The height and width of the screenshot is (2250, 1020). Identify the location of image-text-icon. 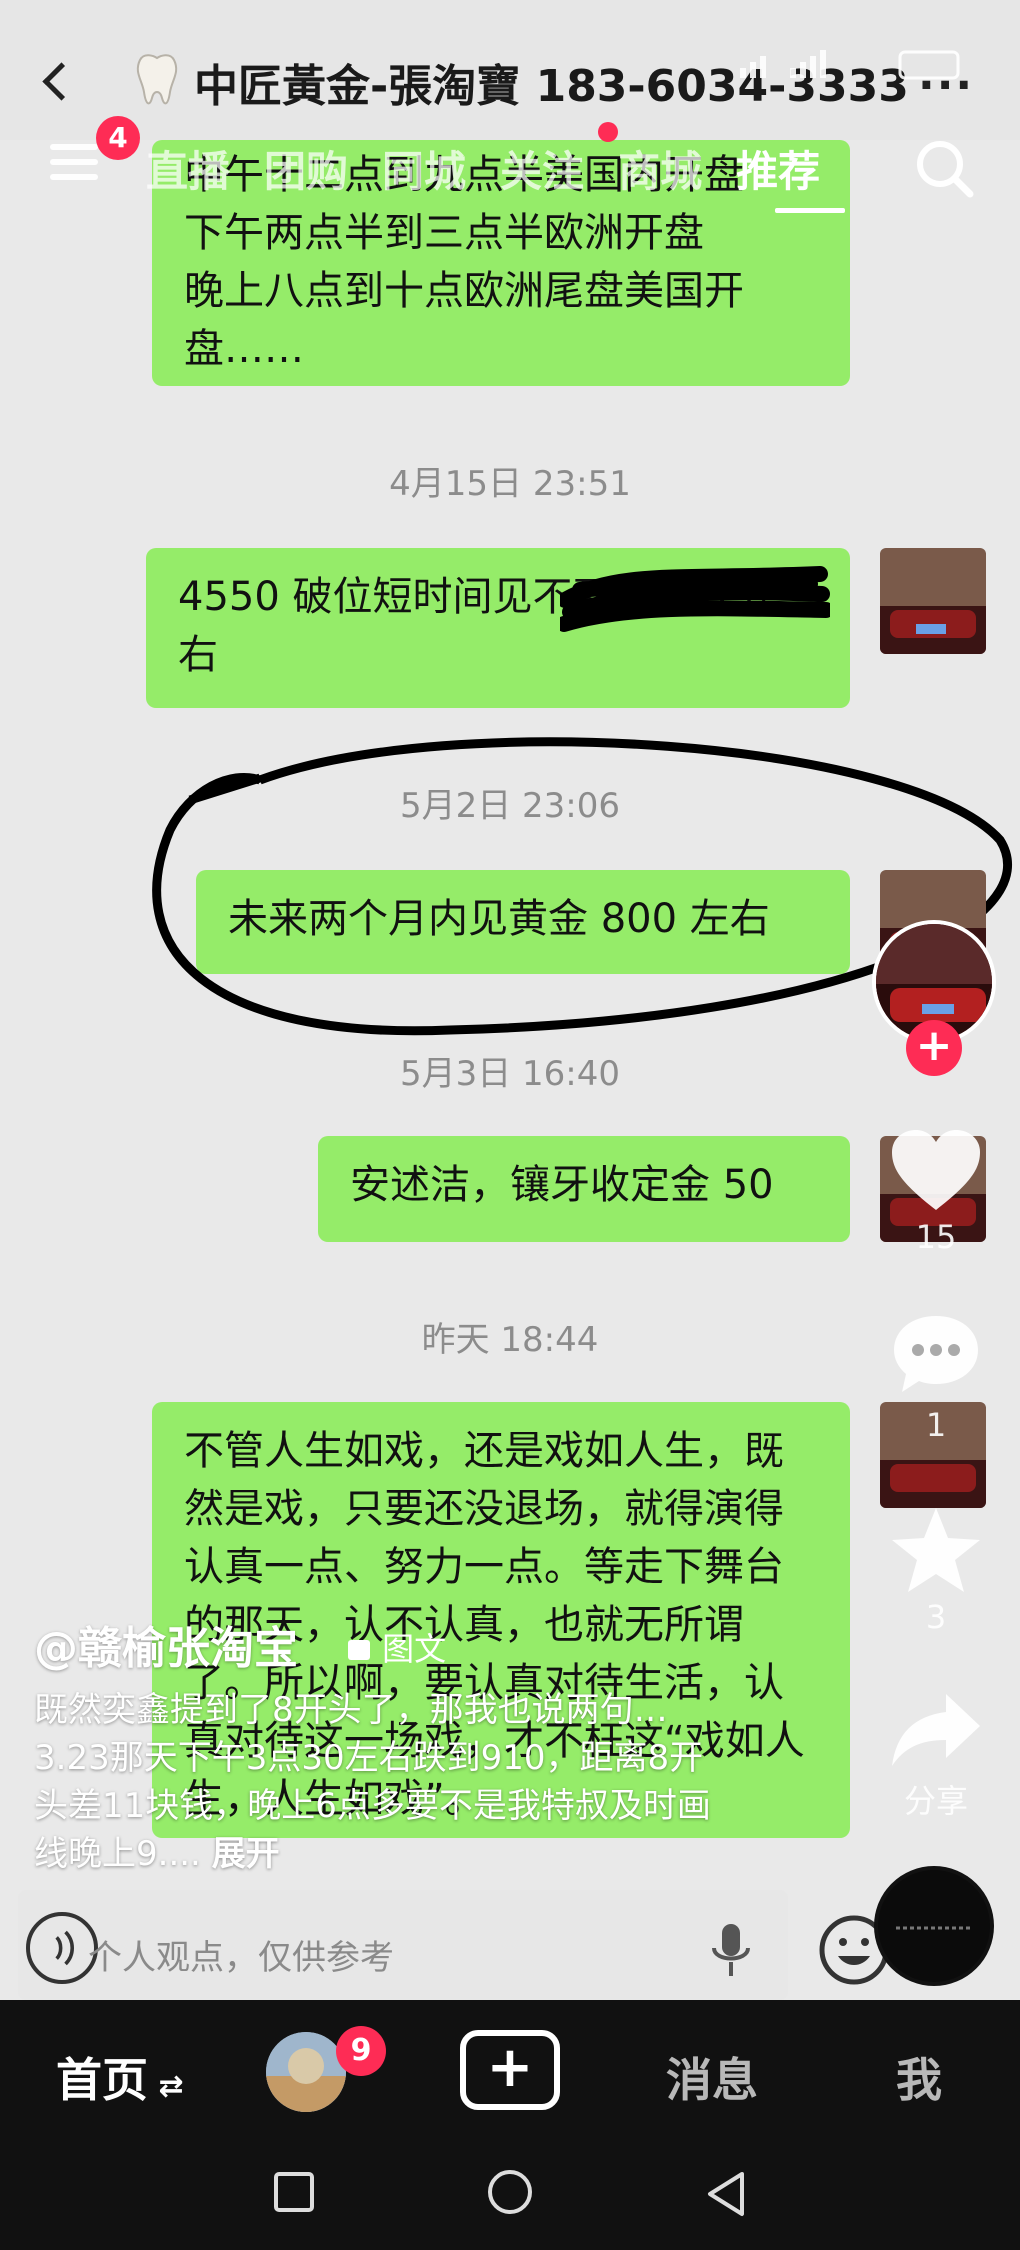
(359, 1650).